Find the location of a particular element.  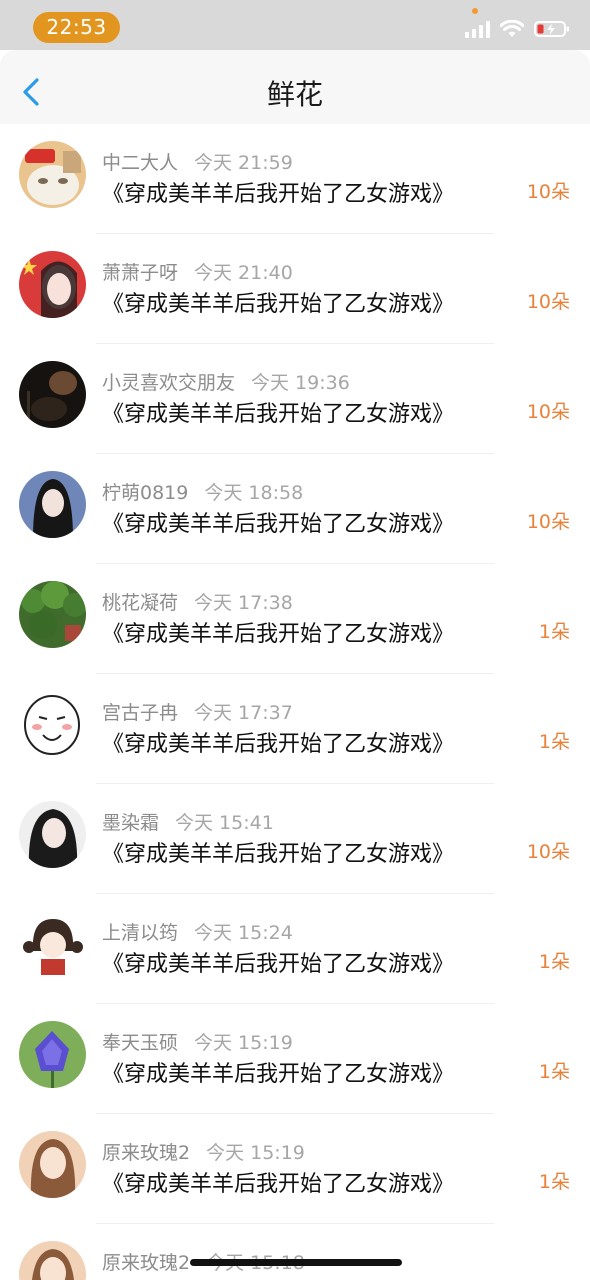

cellular-signal-icon is located at coordinates (477, 29).